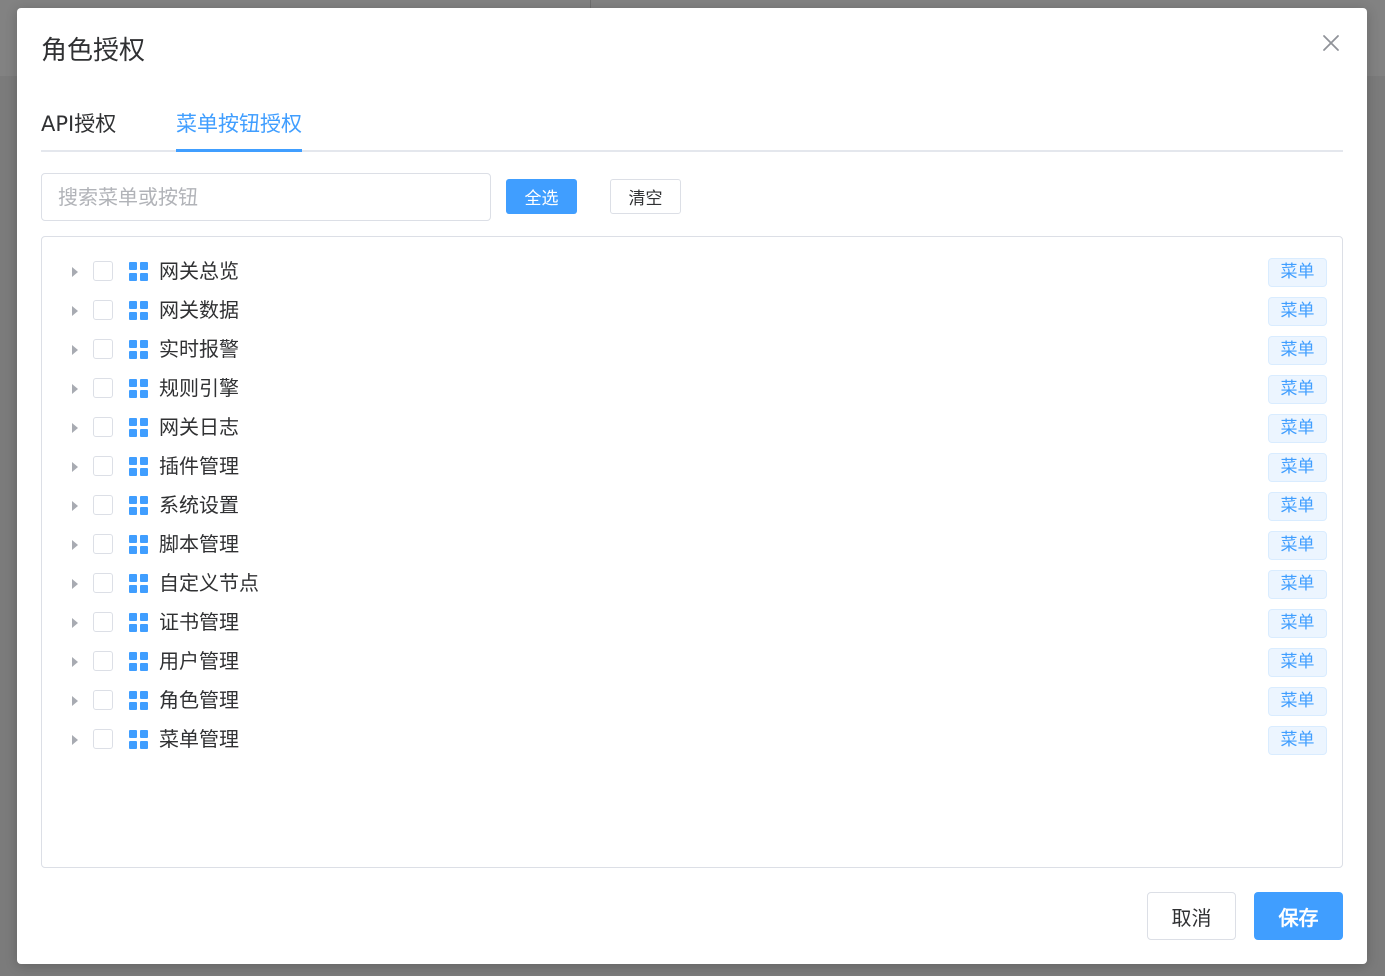 The height and width of the screenshot is (976, 1385). What do you see at coordinates (93, 51) in the screenshot?
I see `dialog-title: 角色授权` at bounding box center [93, 51].